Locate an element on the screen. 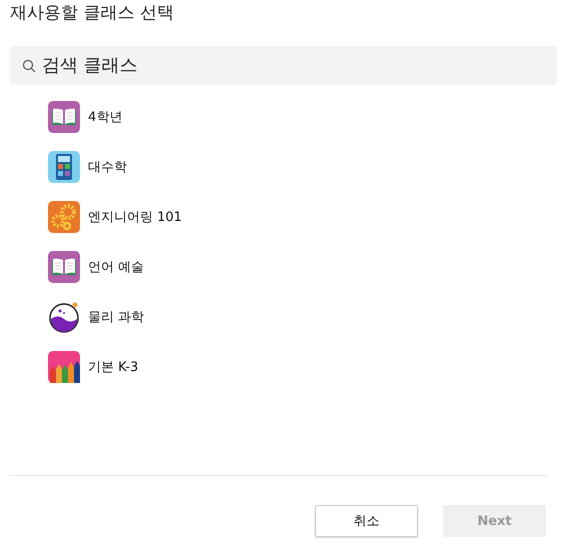  dialog-title: 재사용할 클래스 선택 is located at coordinates (92, 13).